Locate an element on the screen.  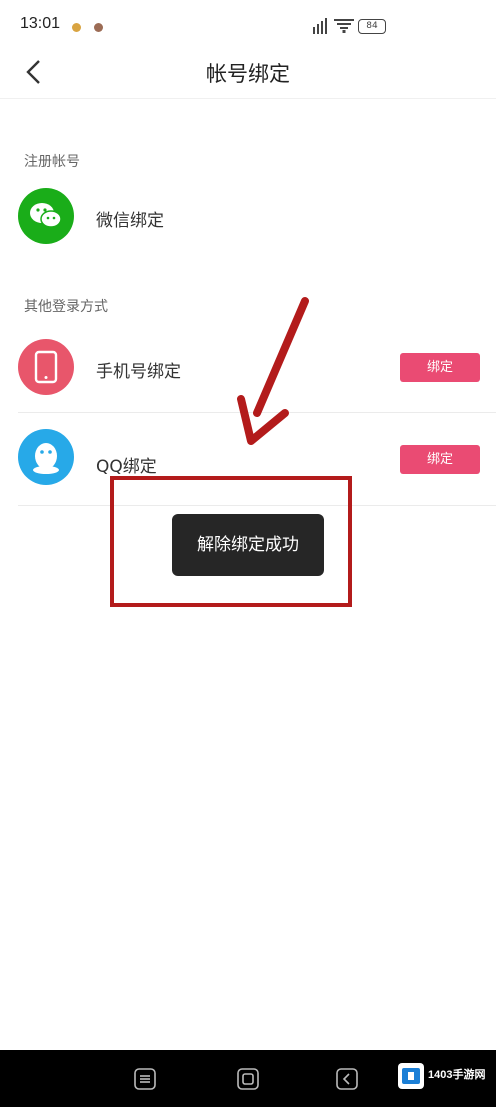
wifi-icon is located at coordinates (344, 26).